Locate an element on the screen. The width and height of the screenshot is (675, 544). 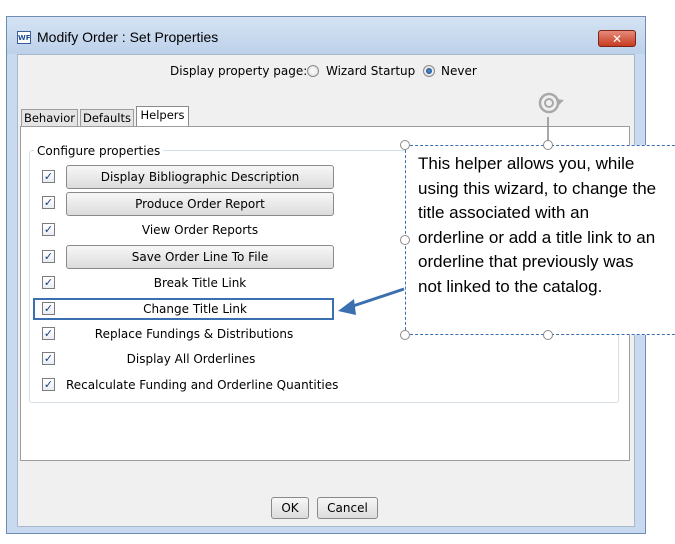
ok-button: OK is located at coordinates (290, 508).